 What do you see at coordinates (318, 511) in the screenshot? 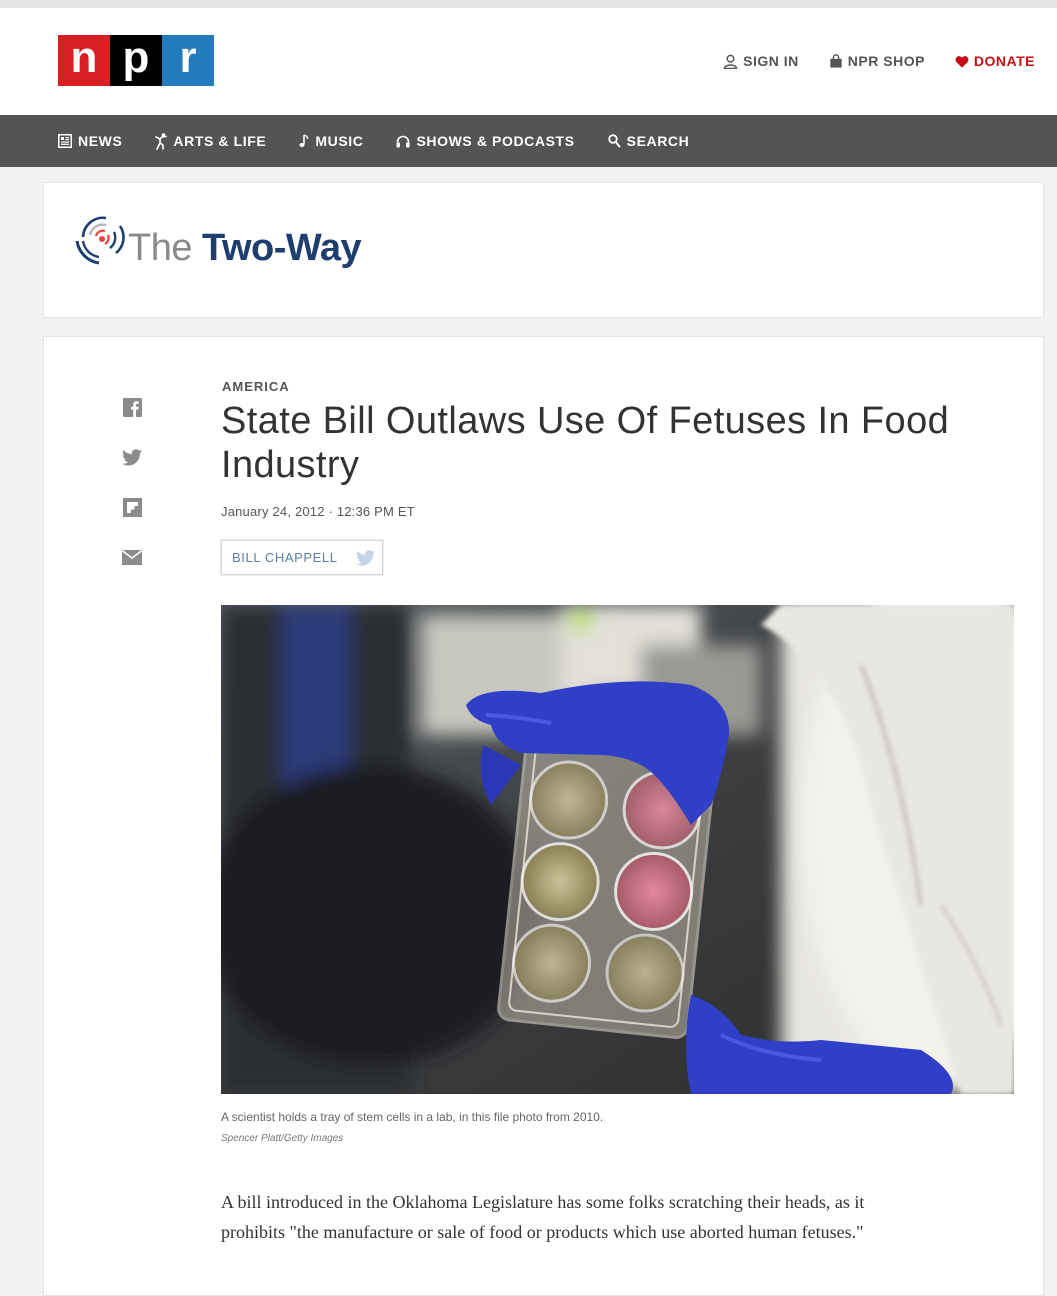
I see `story-dateline: January 24, 2012 · 12:36 PM ET` at bounding box center [318, 511].